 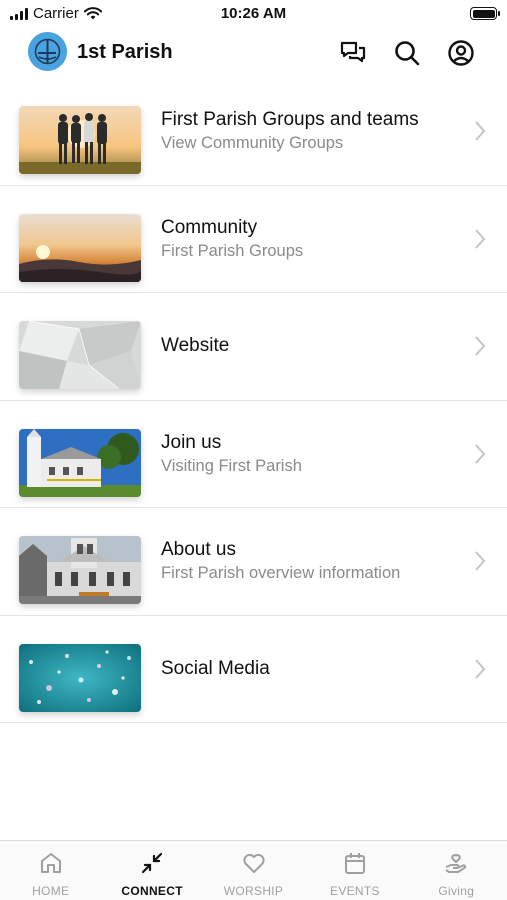 I want to click on tab-label: HOME, so click(x=51, y=891).